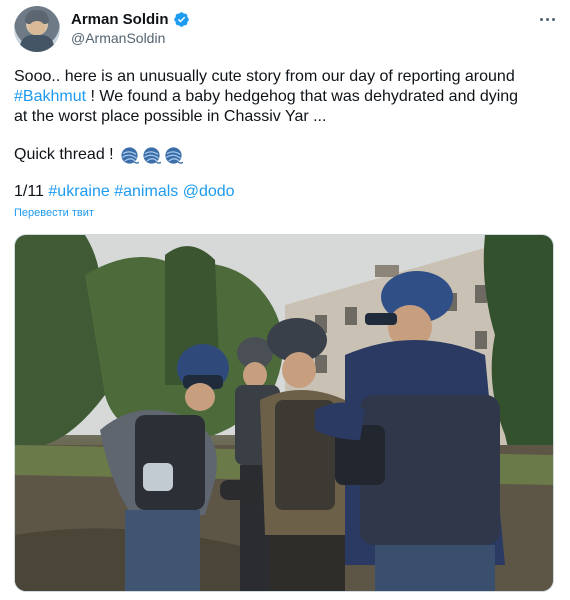 The height and width of the screenshot is (600, 570). What do you see at coordinates (78, 191) in the screenshot?
I see `hashtag-ukraine-link: #ukraine` at bounding box center [78, 191].